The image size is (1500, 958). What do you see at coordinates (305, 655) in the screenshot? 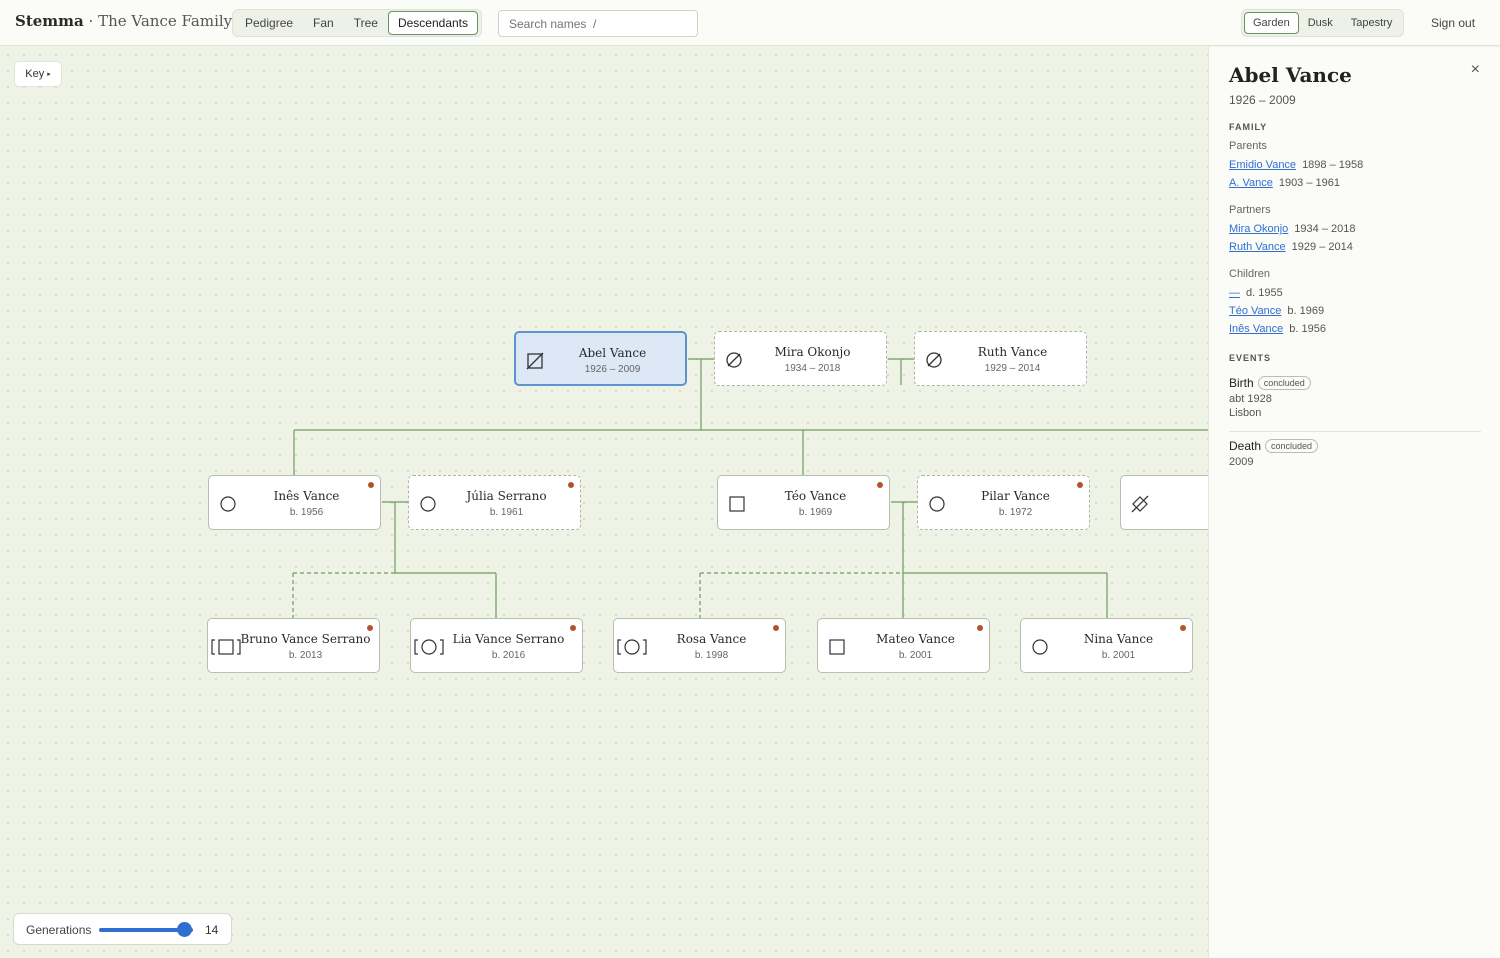
I see `person-dates: b. 2013` at bounding box center [305, 655].